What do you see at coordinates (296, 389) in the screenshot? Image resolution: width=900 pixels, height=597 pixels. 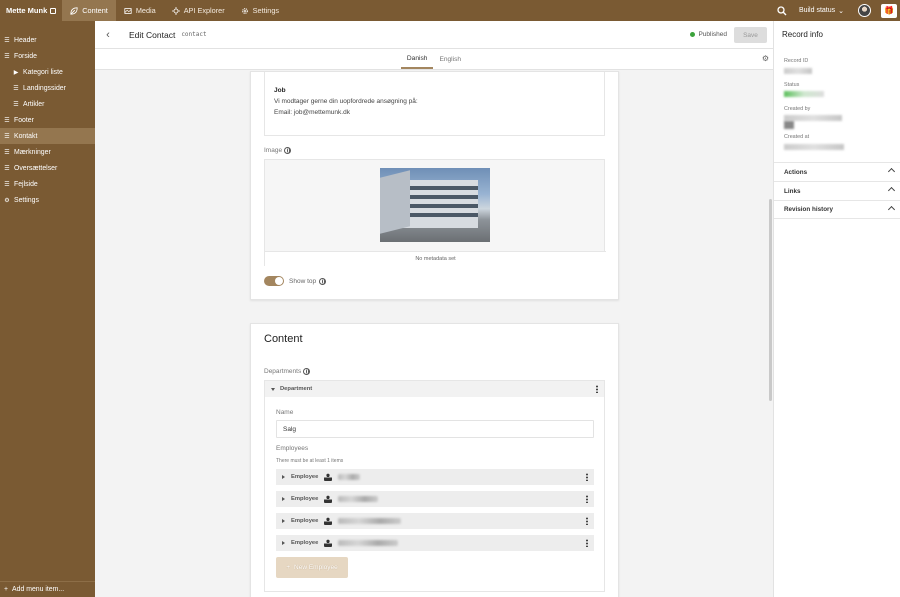 I see `department-title: Department` at bounding box center [296, 389].